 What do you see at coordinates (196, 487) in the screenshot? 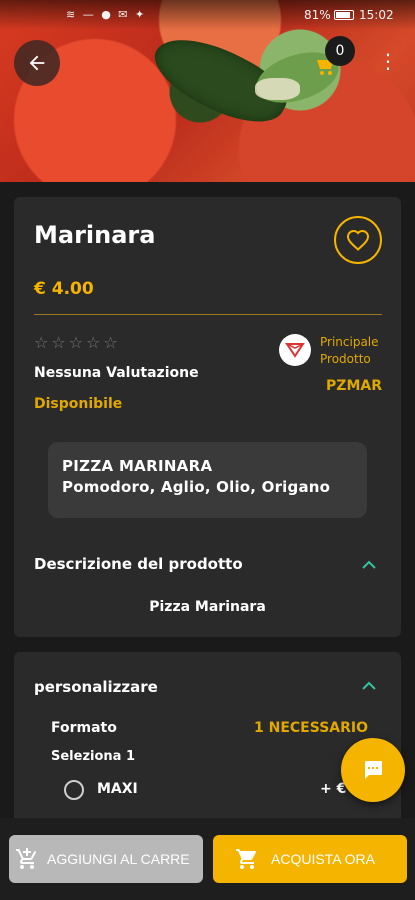
I see `short-description-ingredients: Pomodoro, Aglio, Olio, Origano` at bounding box center [196, 487].